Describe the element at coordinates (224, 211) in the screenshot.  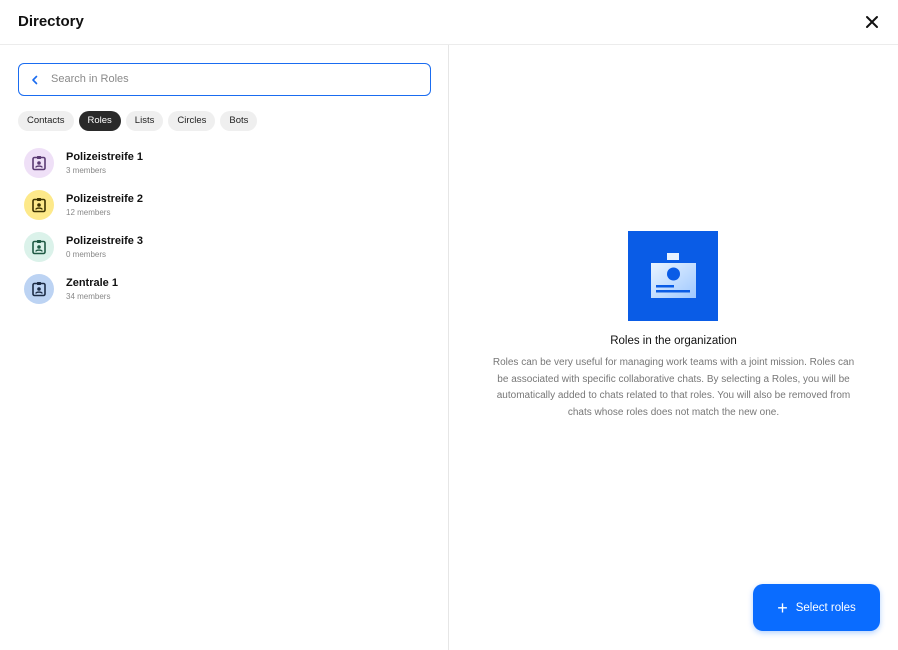
I see `role-item: Polizeistreife 2 12 members` at that location.